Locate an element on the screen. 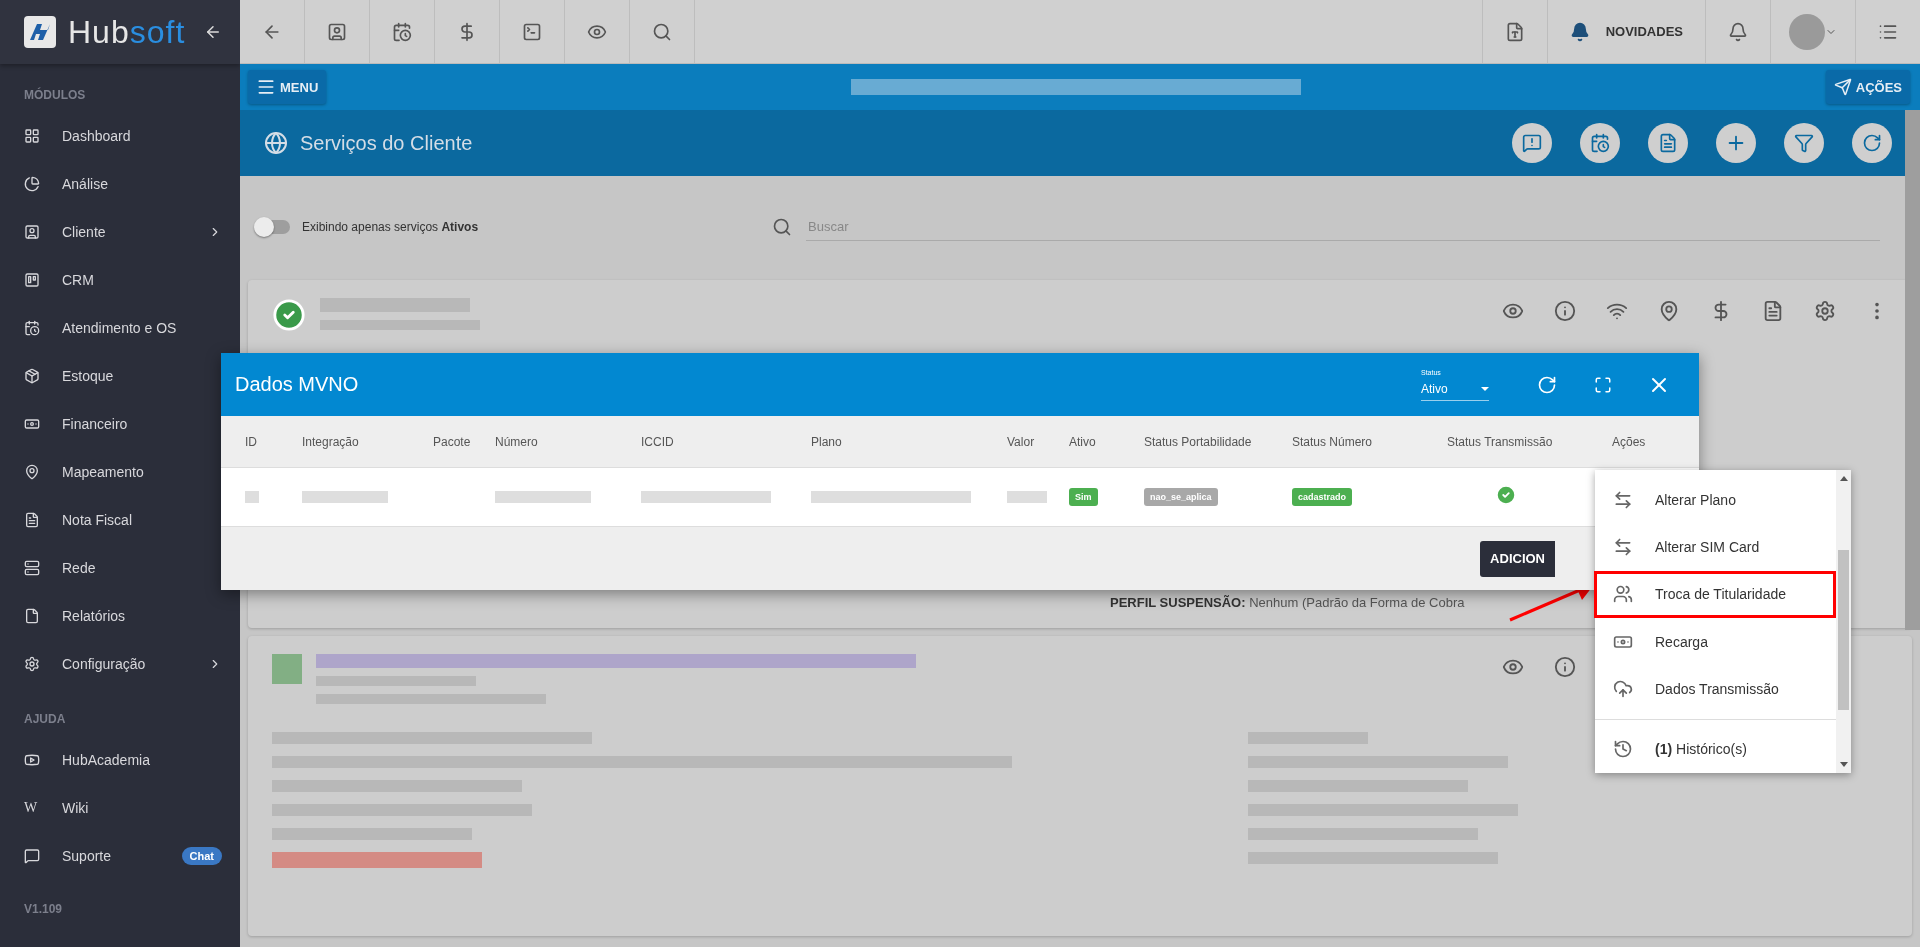 This screenshot has width=1920, height=947. column-header: ID is located at coordinates (251, 441).